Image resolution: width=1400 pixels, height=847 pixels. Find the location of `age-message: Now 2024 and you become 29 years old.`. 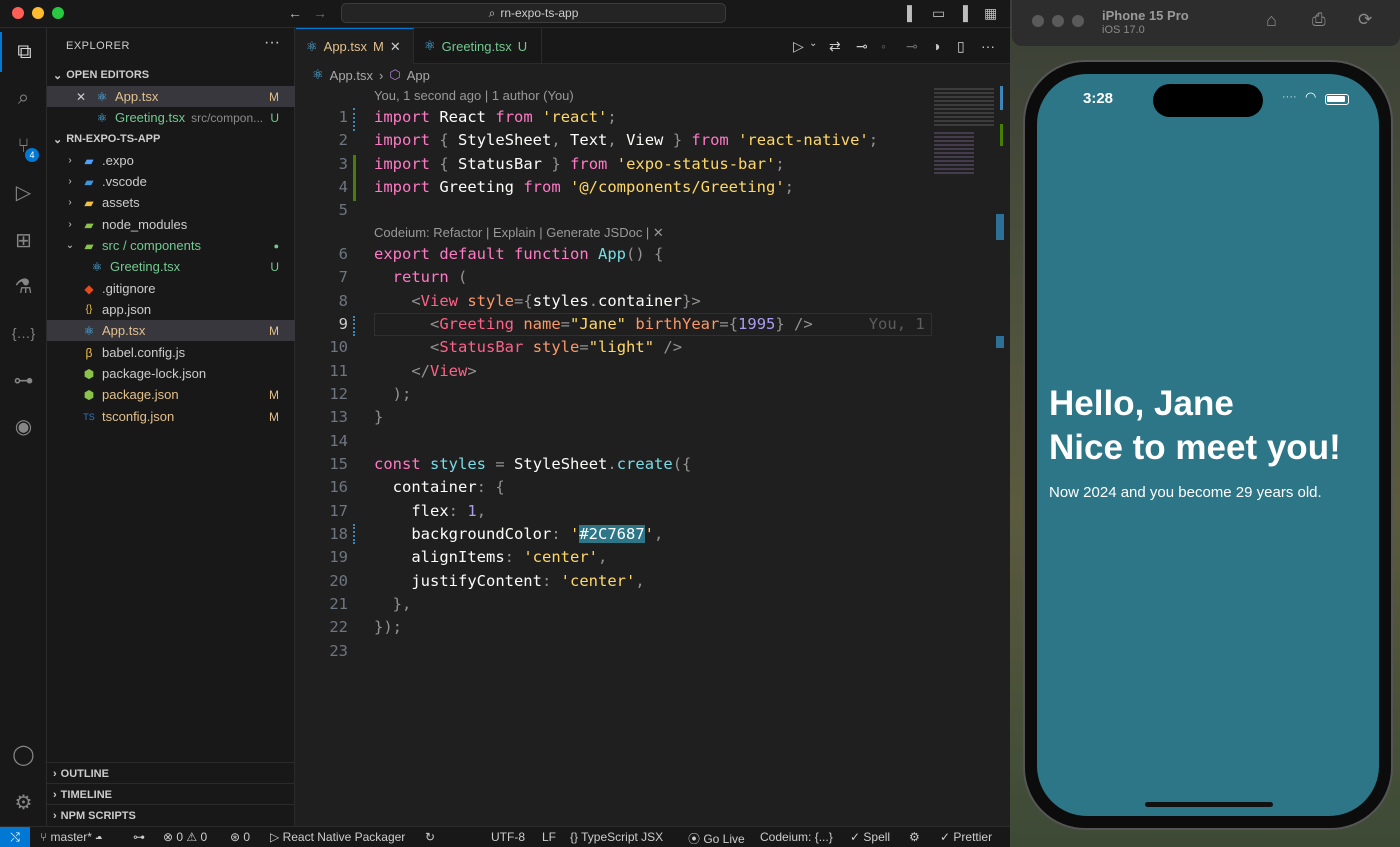

age-message: Now 2024 and you become 29 years old. is located at coordinates (1185, 492).